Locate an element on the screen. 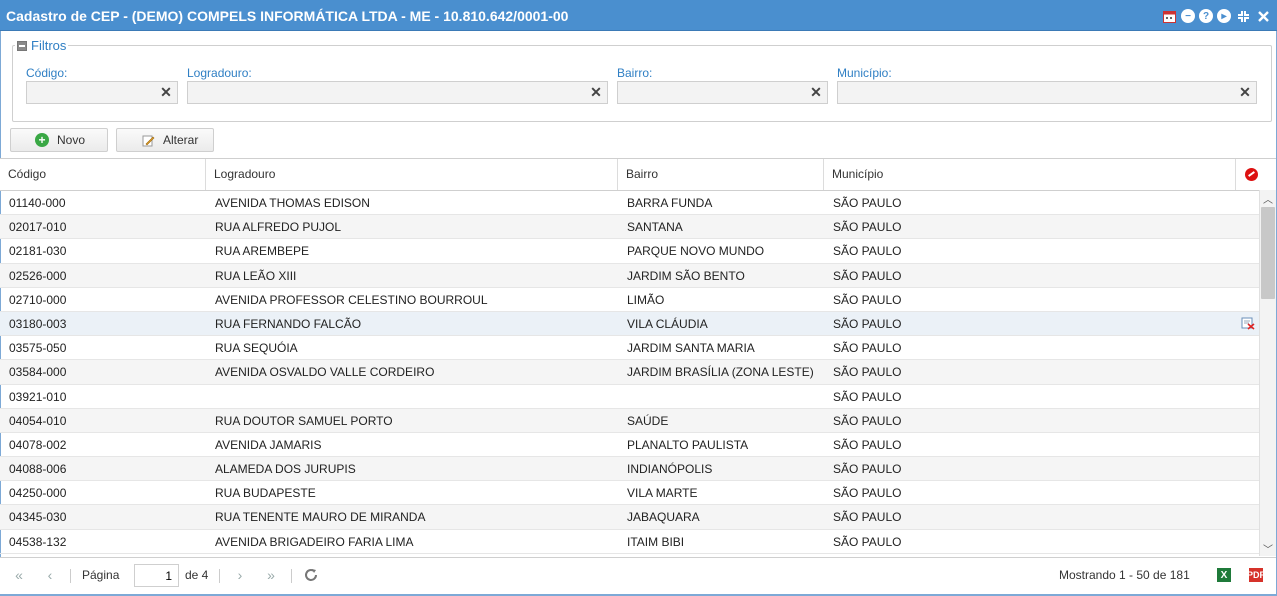 The height and width of the screenshot is (596, 1277). table-row: 03921-010 SÃO PAULO is located at coordinates (629, 397).